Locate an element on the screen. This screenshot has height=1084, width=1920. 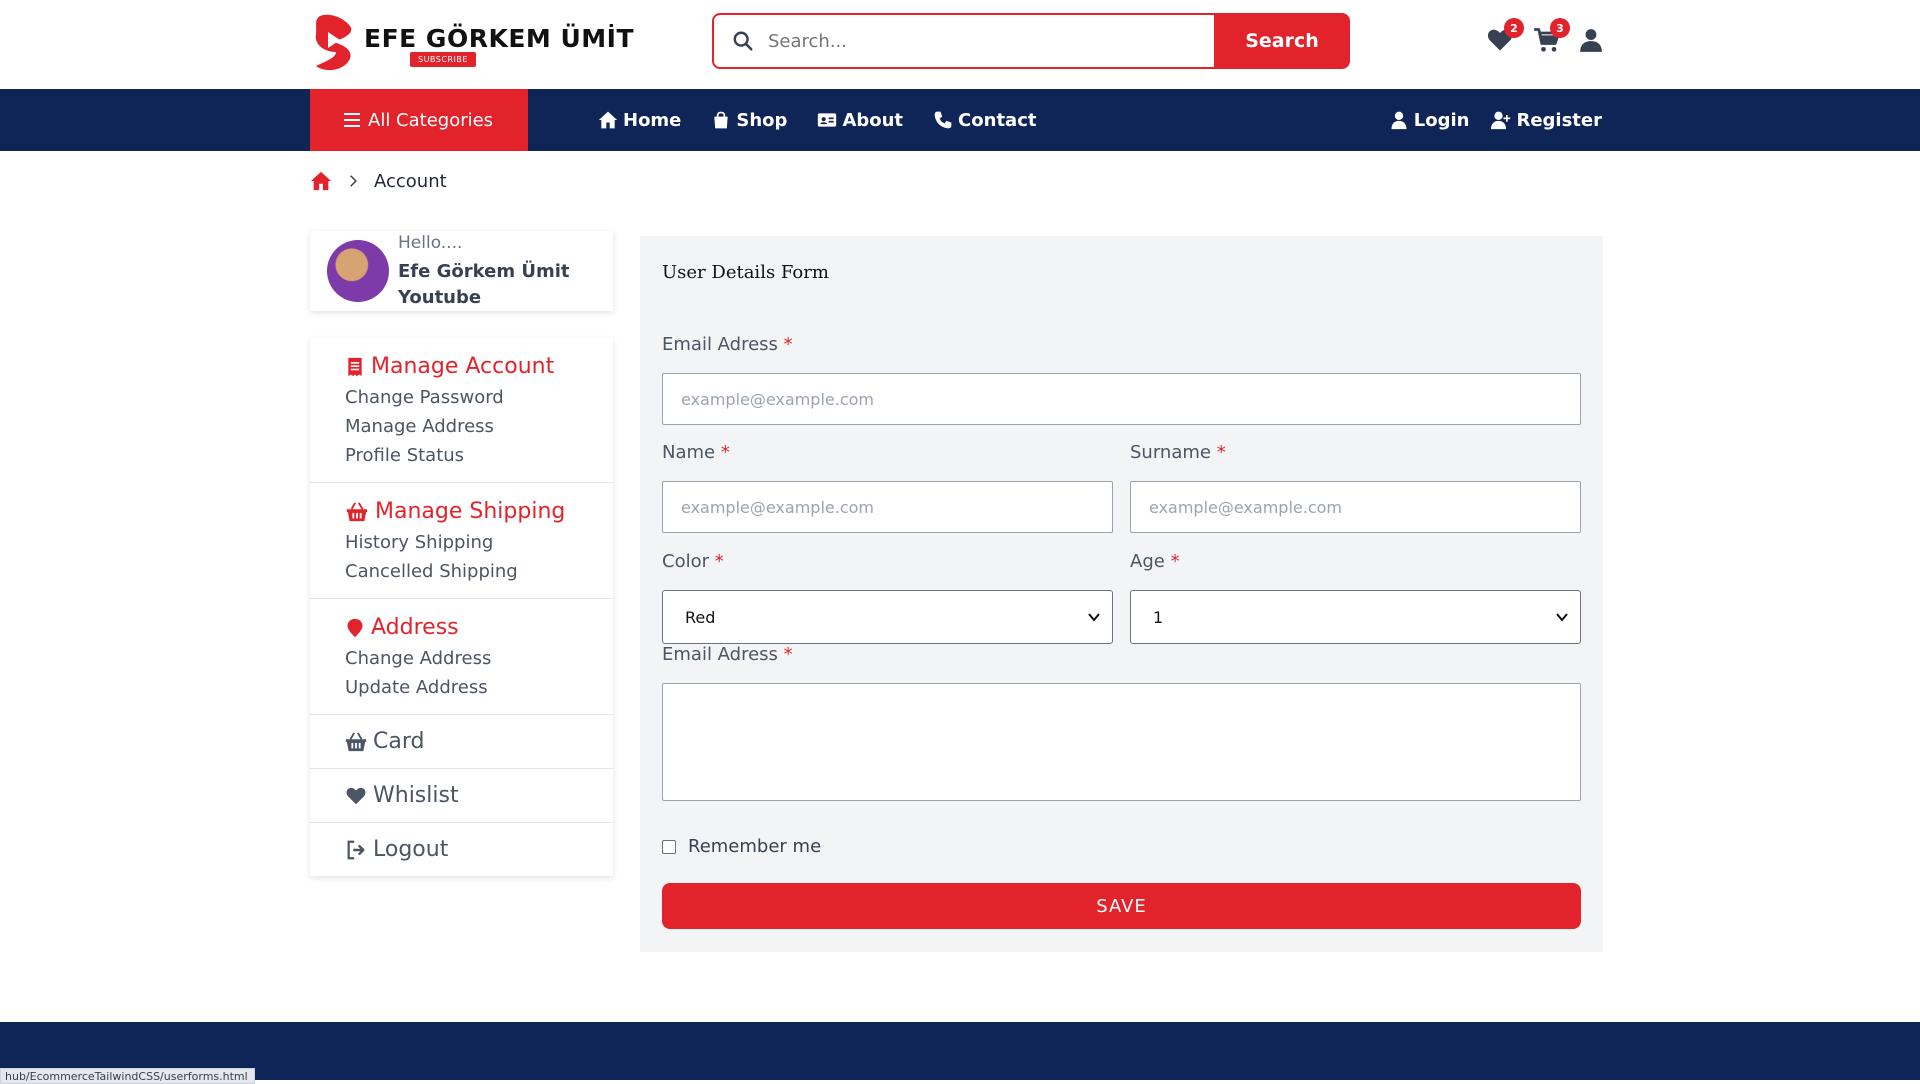
search-box is located at coordinates (964, 41).